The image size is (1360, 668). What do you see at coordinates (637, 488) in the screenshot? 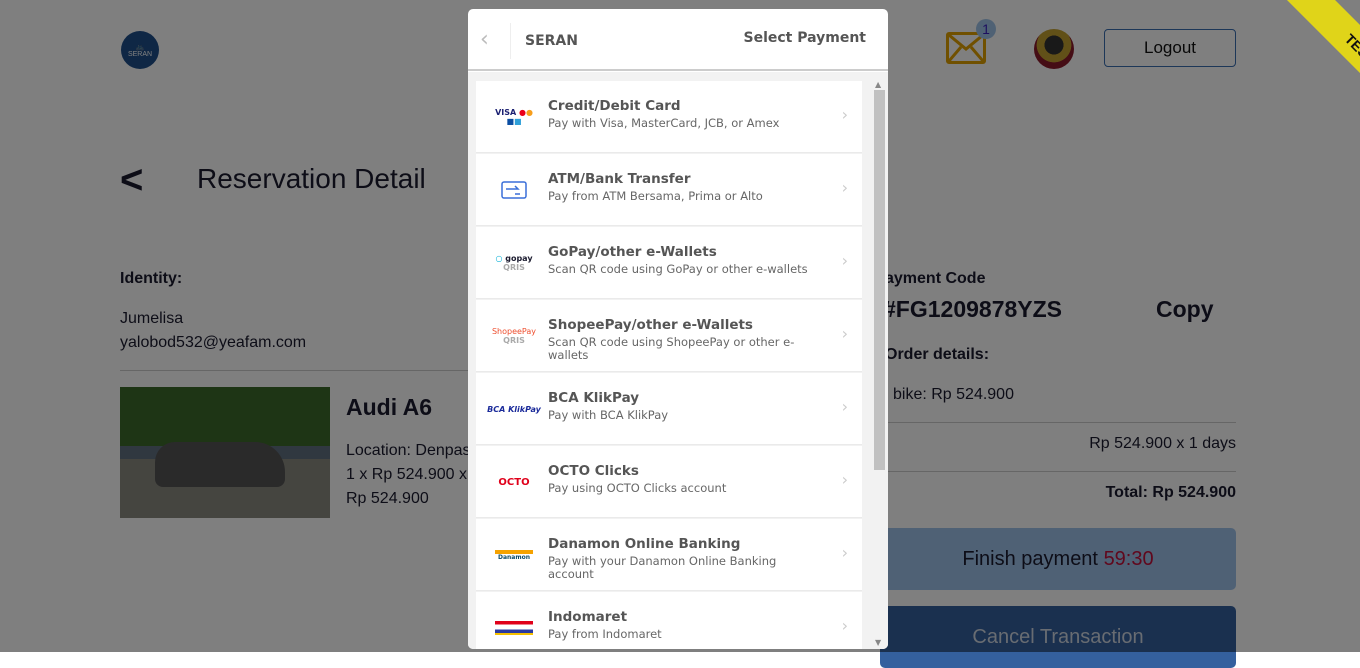
I see `option-desc: Pay using OCTO Clicks account` at bounding box center [637, 488].